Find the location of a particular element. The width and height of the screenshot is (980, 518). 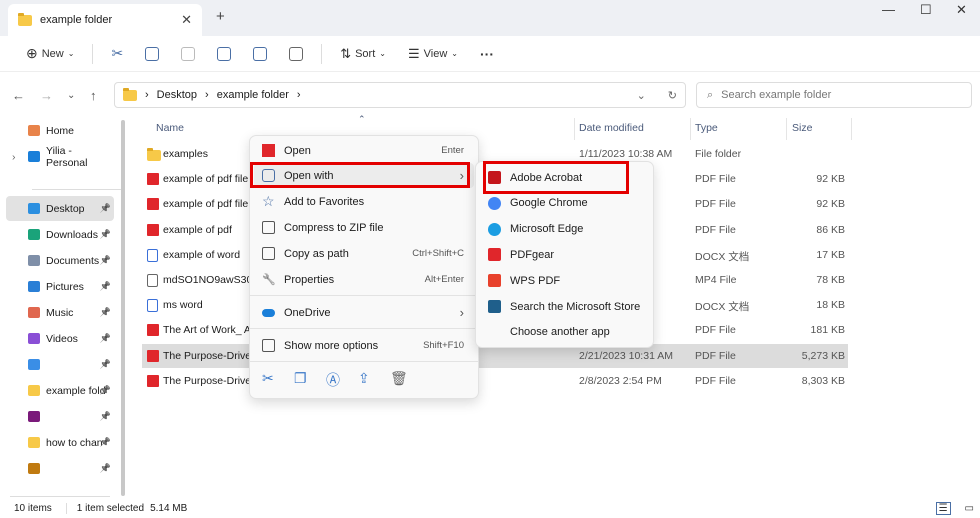

cut-icon: ✂ is located at coordinates (268, 378).